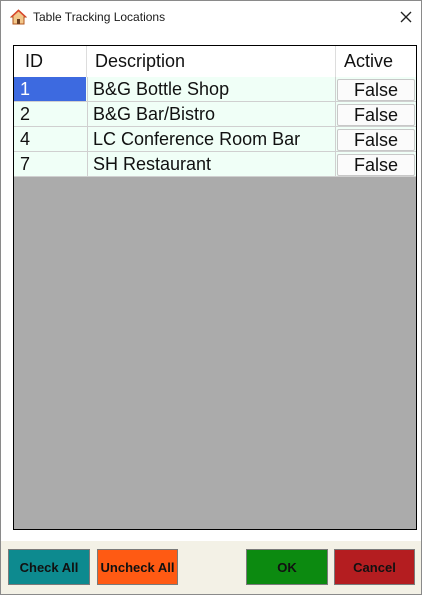 The width and height of the screenshot is (422, 595). What do you see at coordinates (211, 164) in the screenshot?
I see `description-cell: SH Restaurant` at bounding box center [211, 164].